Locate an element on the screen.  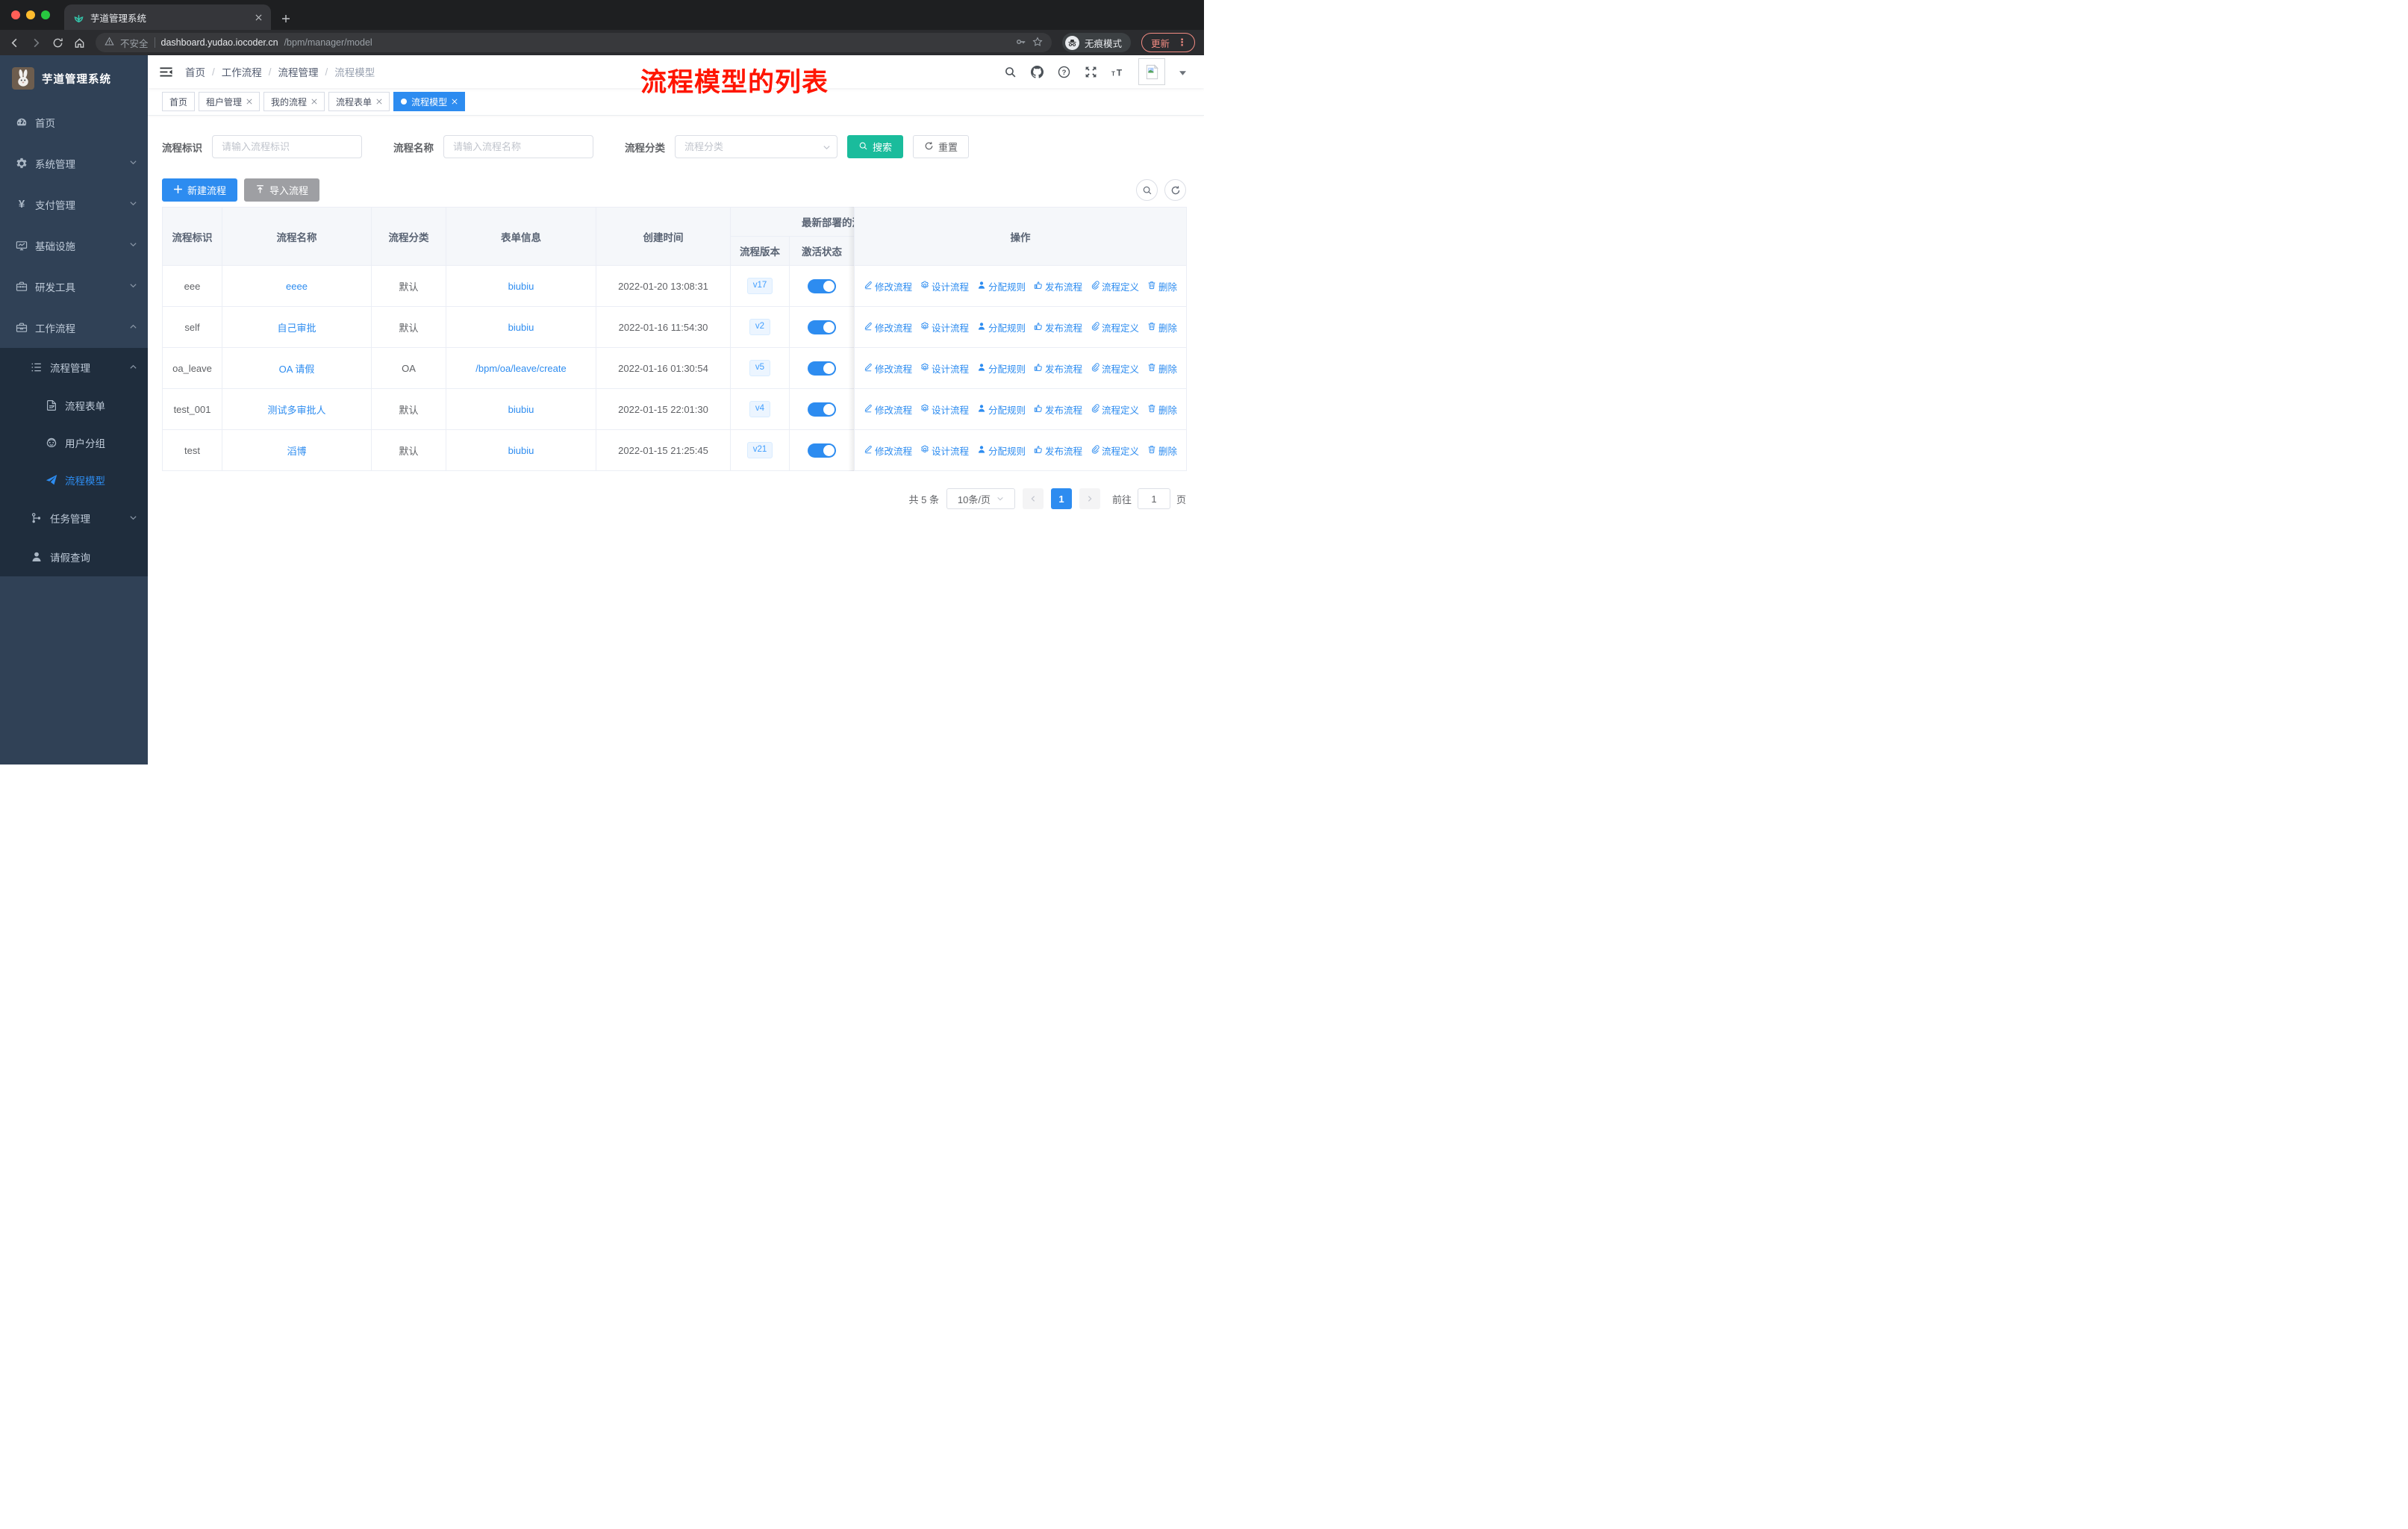
import-process-button: 导入流程 is located at coordinates (282, 190).